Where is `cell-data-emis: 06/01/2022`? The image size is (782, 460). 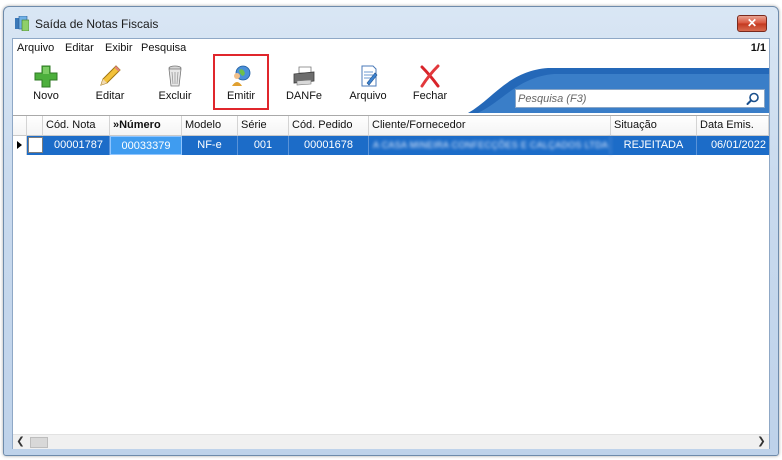
cell-data-emis: 06/01/2022 is located at coordinates (733, 145).